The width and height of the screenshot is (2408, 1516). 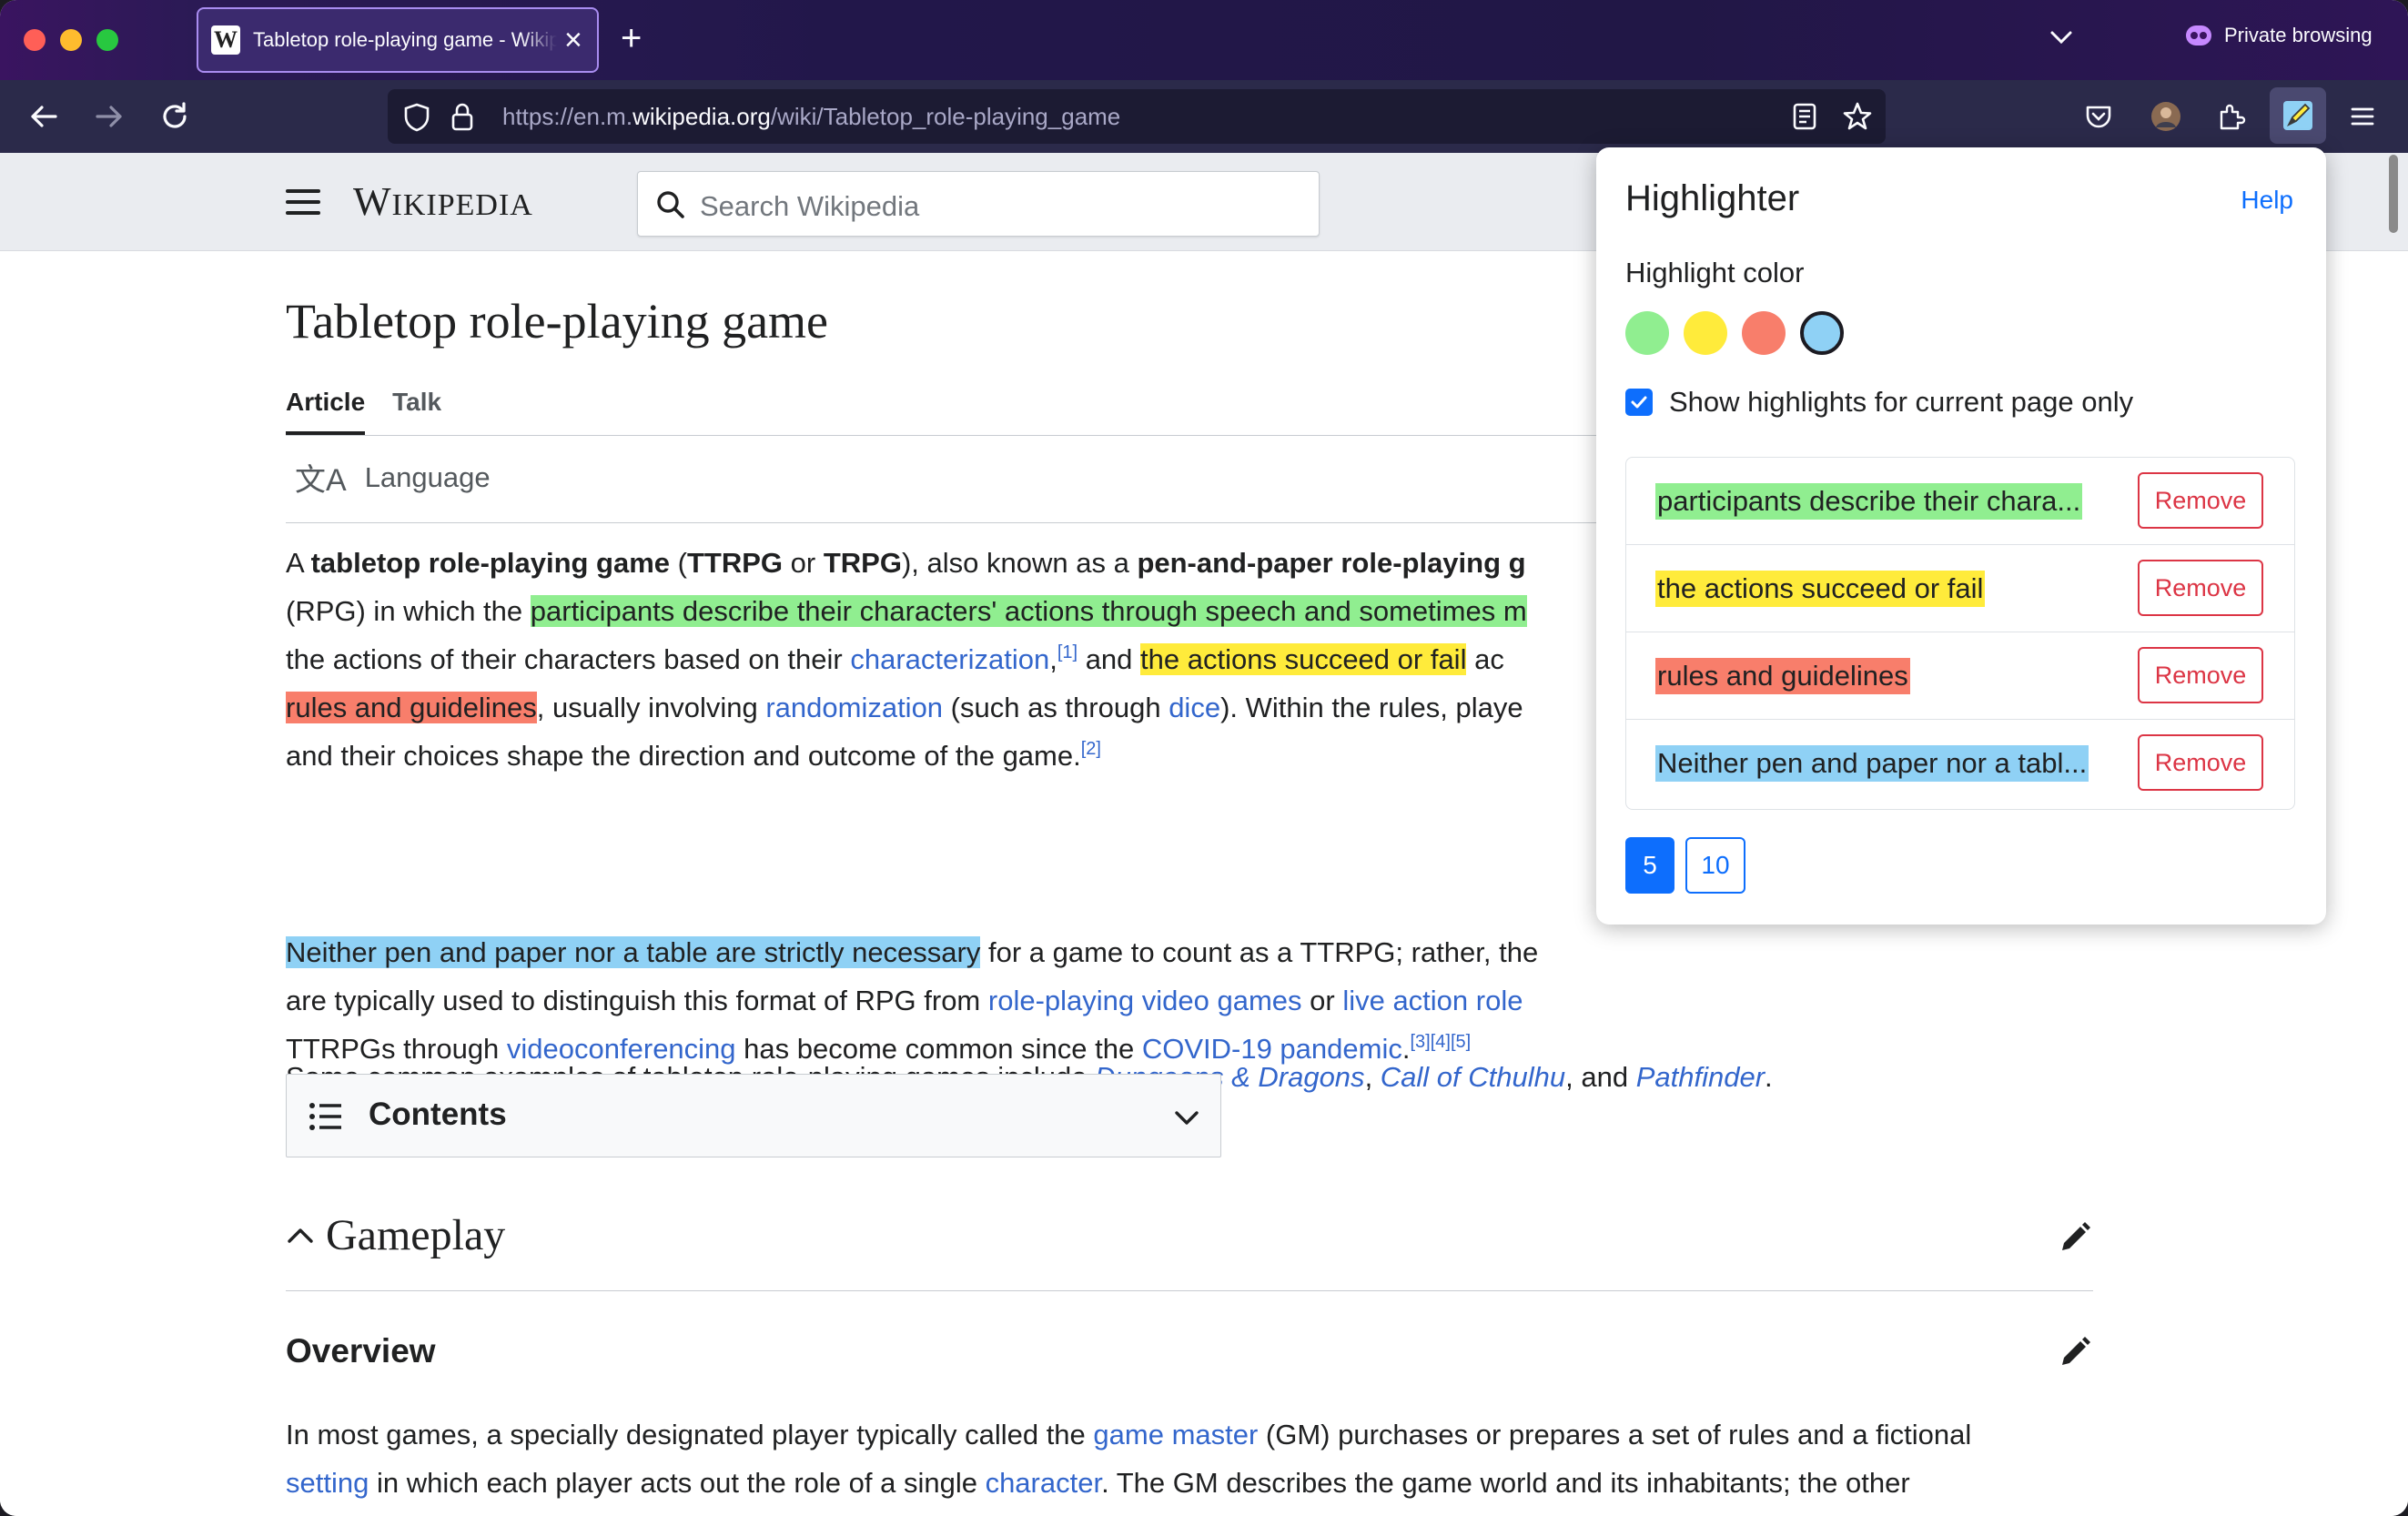 I want to click on tab-close-icon: ×, so click(x=573, y=40).